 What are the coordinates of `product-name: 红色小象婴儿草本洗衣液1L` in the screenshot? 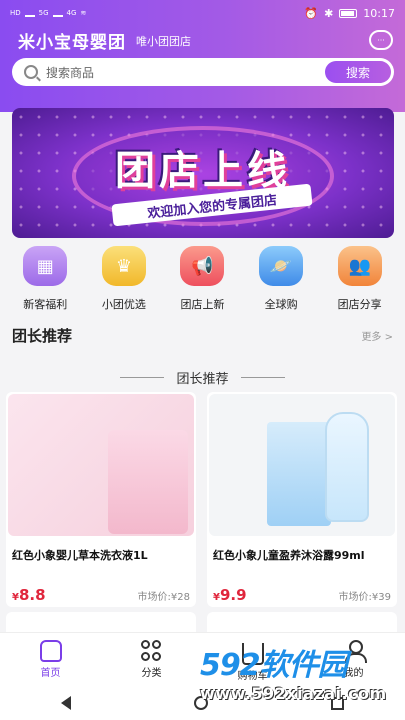 It's located at (80, 555).